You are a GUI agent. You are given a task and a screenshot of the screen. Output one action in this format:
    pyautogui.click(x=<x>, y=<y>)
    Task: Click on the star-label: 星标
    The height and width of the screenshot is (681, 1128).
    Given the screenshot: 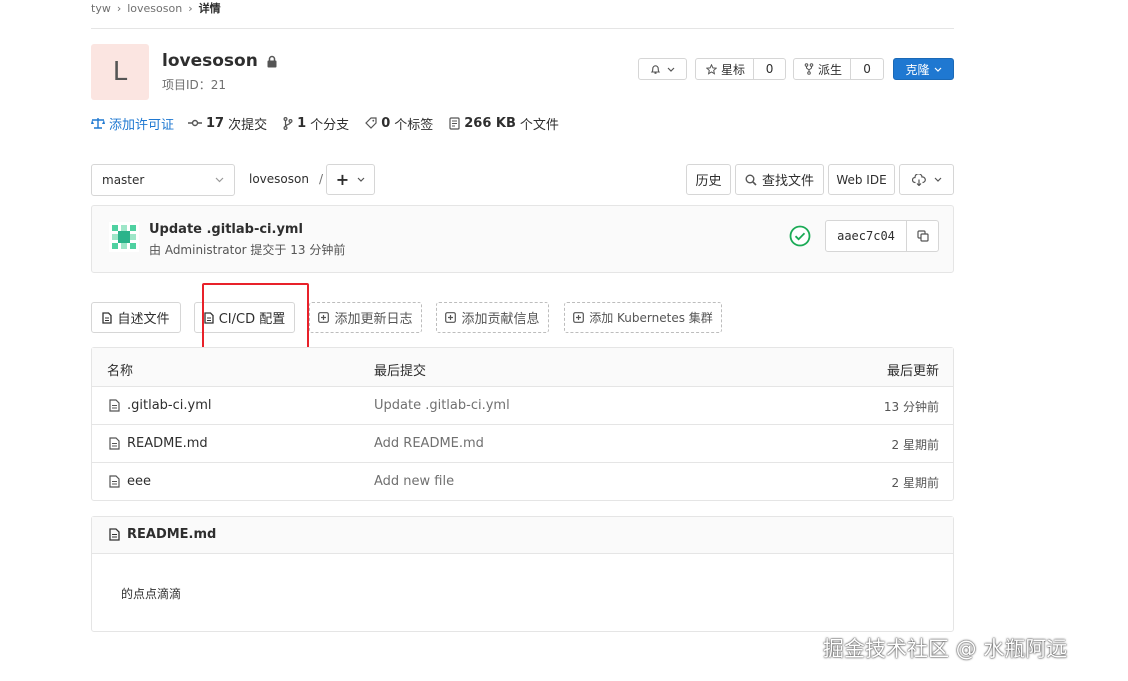 What is the action you would take?
    pyautogui.click(x=733, y=69)
    